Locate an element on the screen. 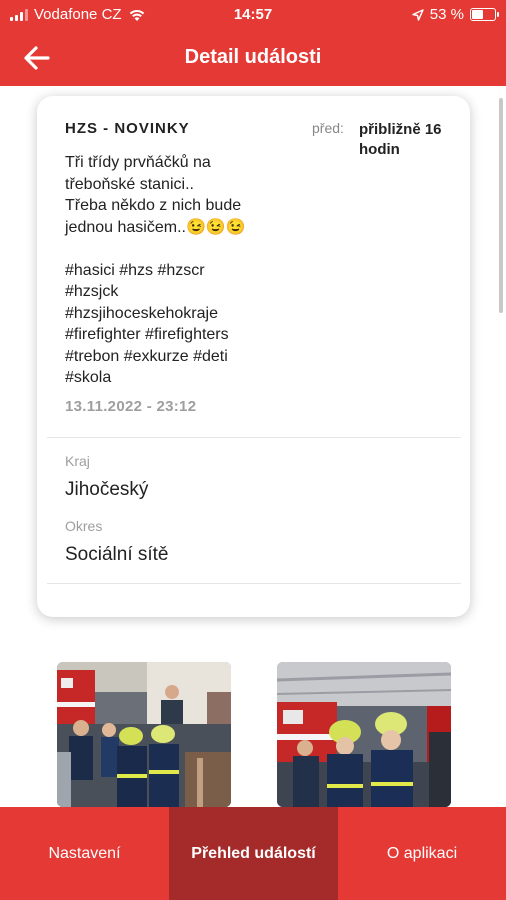  event-text-line: třeboňské stanici.. is located at coordinates (129, 184).